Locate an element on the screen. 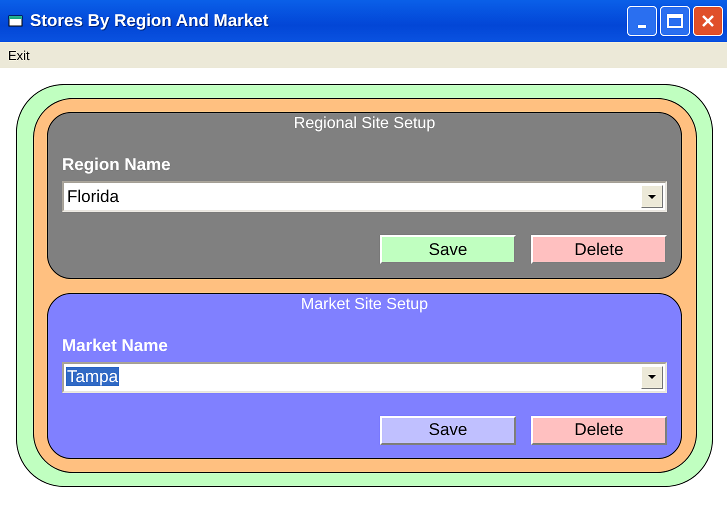 This screenshot has width=727, height=519. field-label: Region Name is located at coordinates (117, 165).